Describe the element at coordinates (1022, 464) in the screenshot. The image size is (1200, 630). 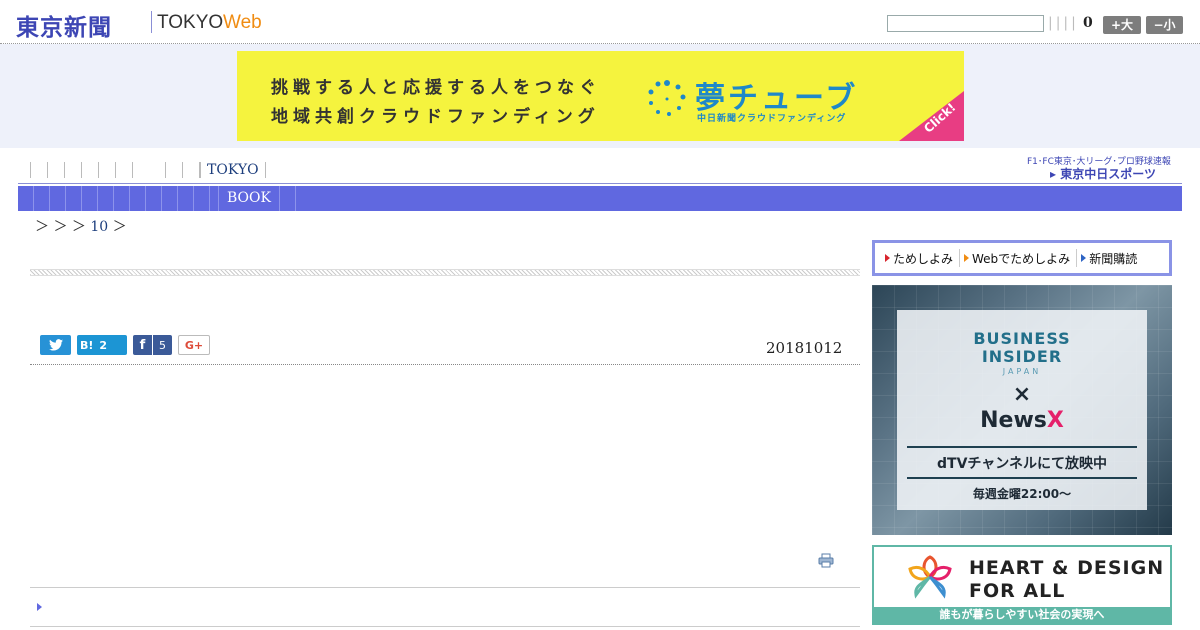
I see `ad-bi-dtv: dTVチャンネルにて放映中` at that location.